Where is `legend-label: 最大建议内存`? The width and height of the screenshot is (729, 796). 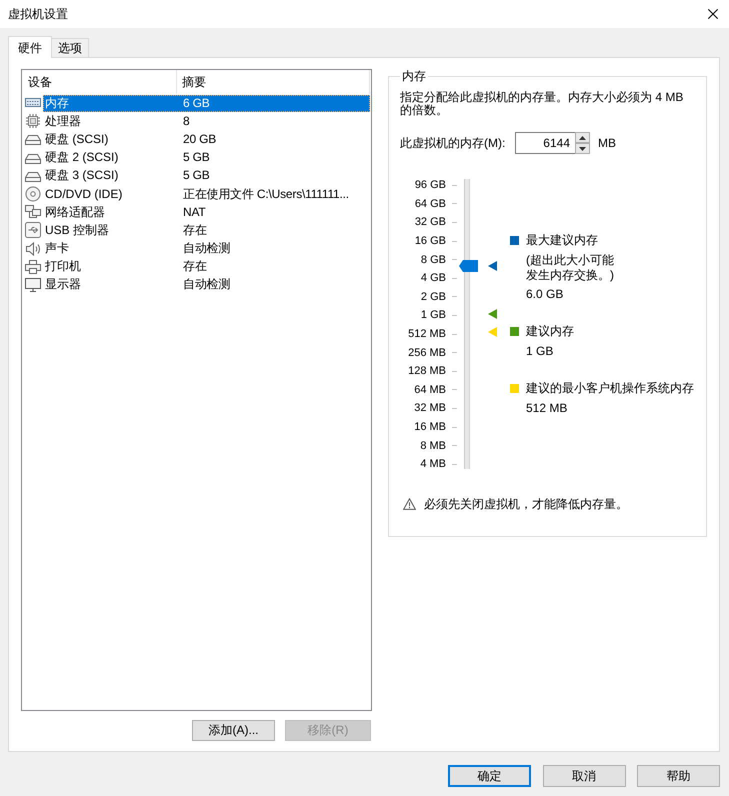 legend-label: 最大建议内存 is located at coordinates (562, 240).